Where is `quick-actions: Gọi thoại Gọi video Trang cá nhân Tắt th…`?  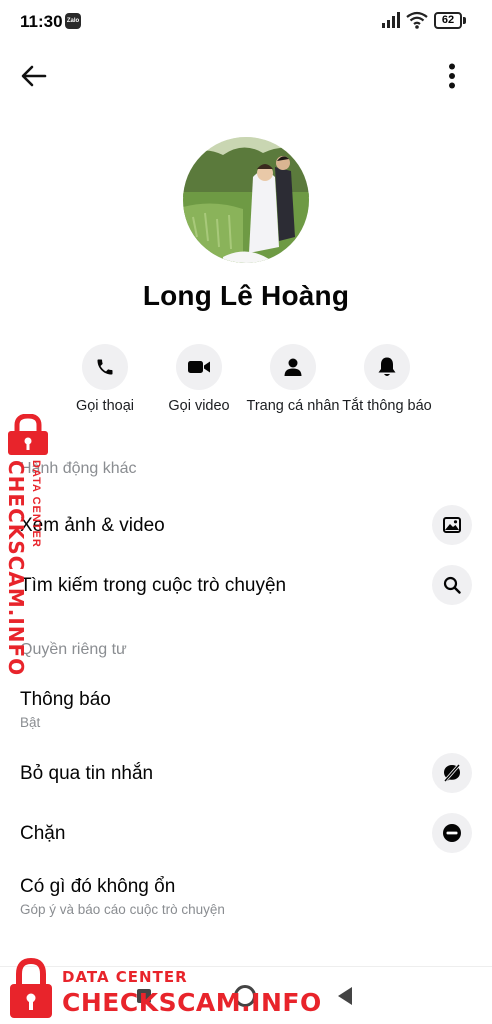 quick-actions: Gọi thoại Gọi video Trang cá nhân Tắt th… is located at coordinates (246, 382).